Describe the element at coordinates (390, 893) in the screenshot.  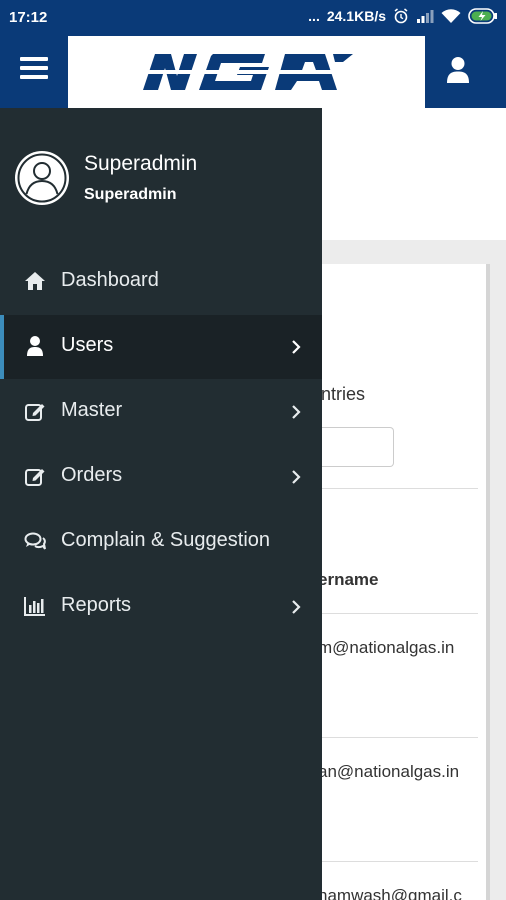
I see `table-cell-username: hamwash@gmail.c` at that location.